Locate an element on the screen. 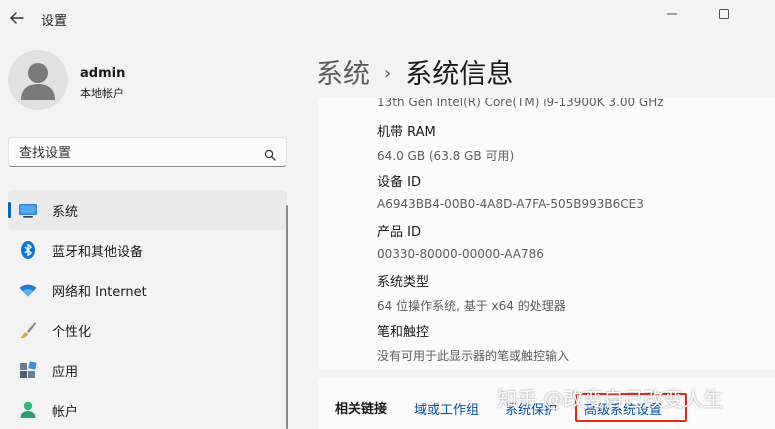 The width and height of the screenshot is (775, 429). search-input is located at coordinates (139, 153).